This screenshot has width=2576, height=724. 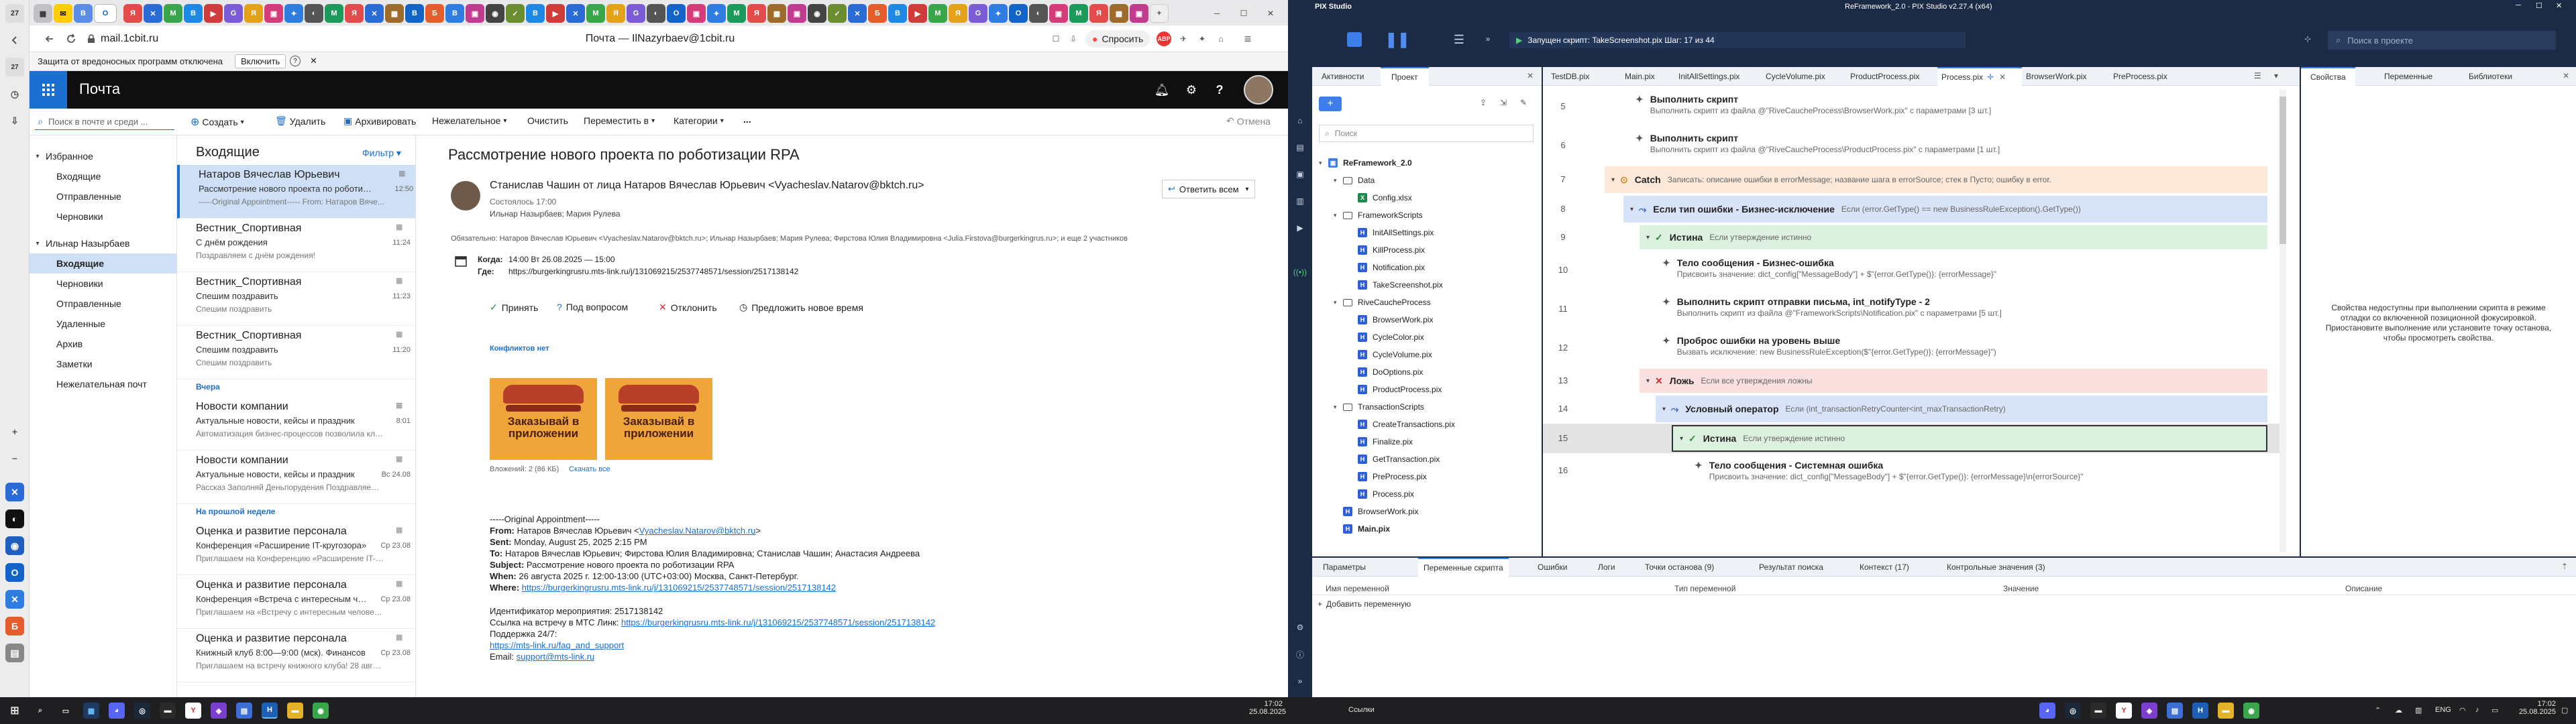 I want to click on save-icon: ▣, so click(x=1300, y=175).